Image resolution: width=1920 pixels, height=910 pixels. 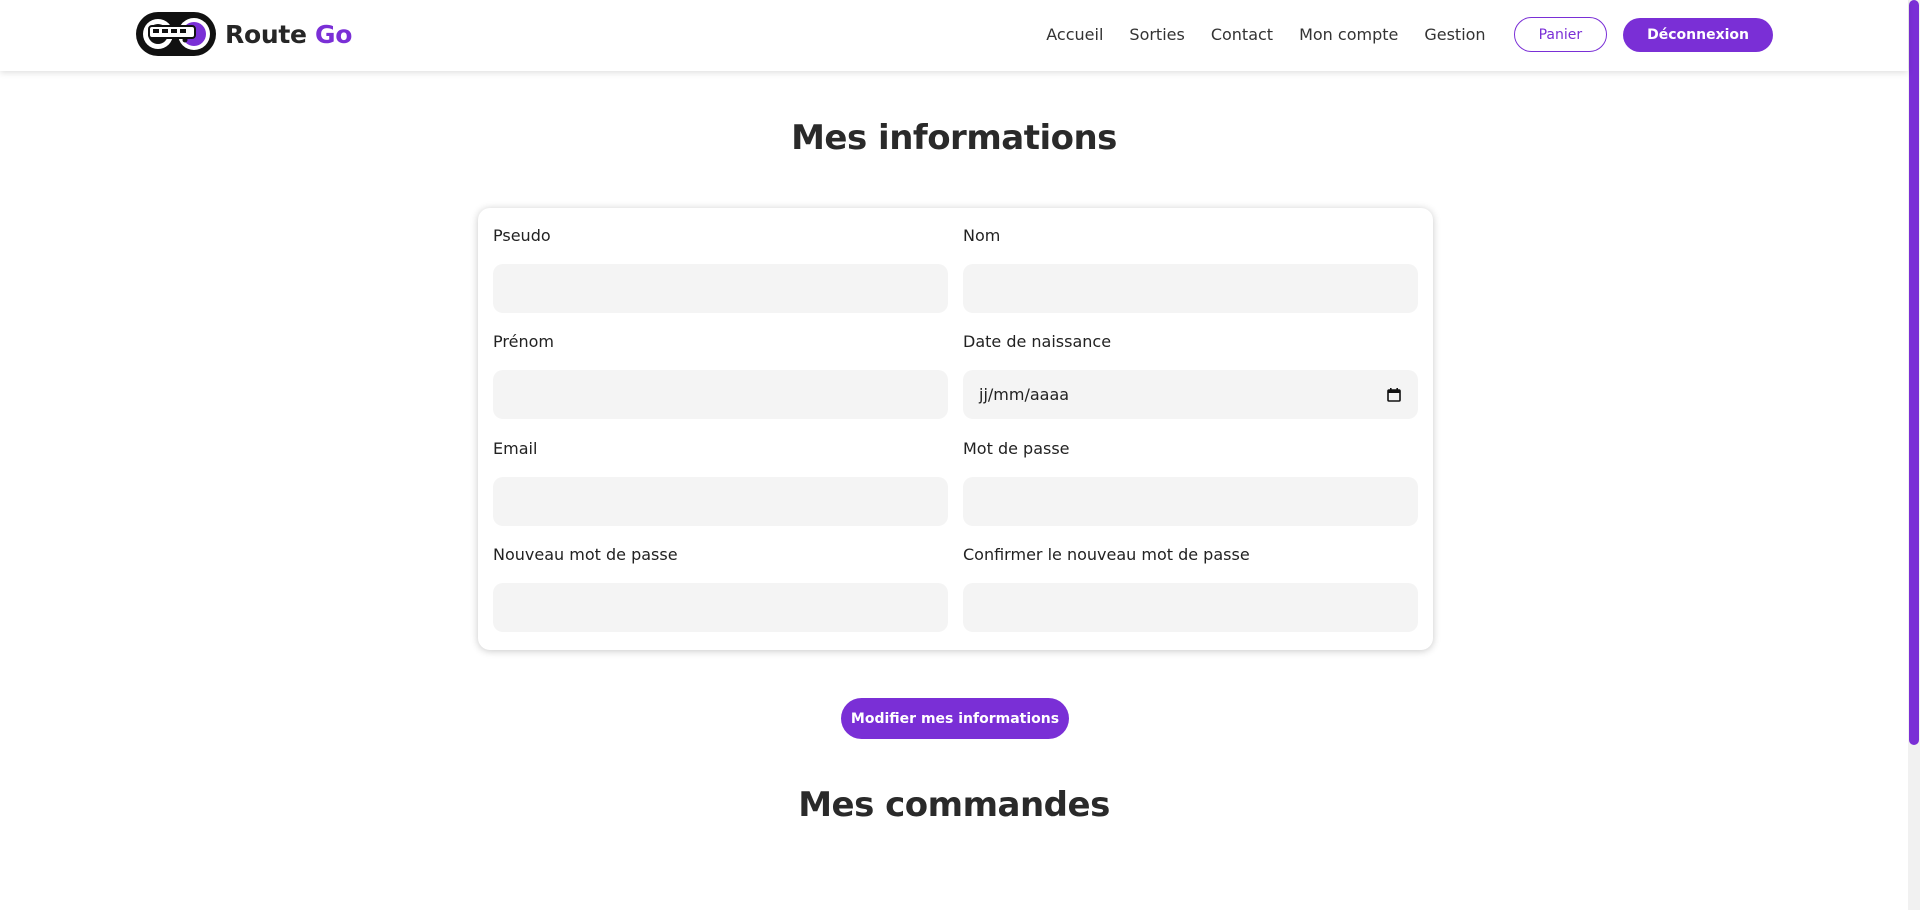 I want to click on prenom-label: Prénom, so click(x=523, y=341).